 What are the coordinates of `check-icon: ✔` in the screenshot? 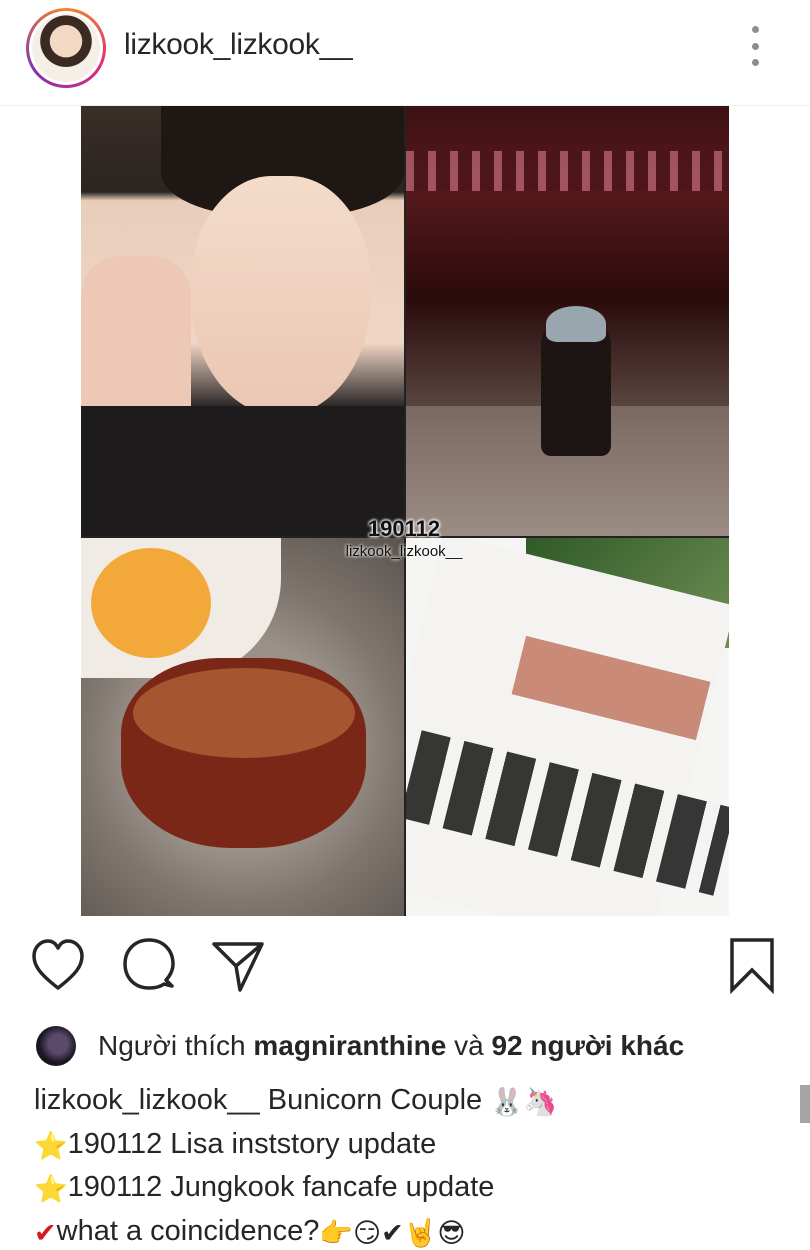 It's located at (45, 1233).